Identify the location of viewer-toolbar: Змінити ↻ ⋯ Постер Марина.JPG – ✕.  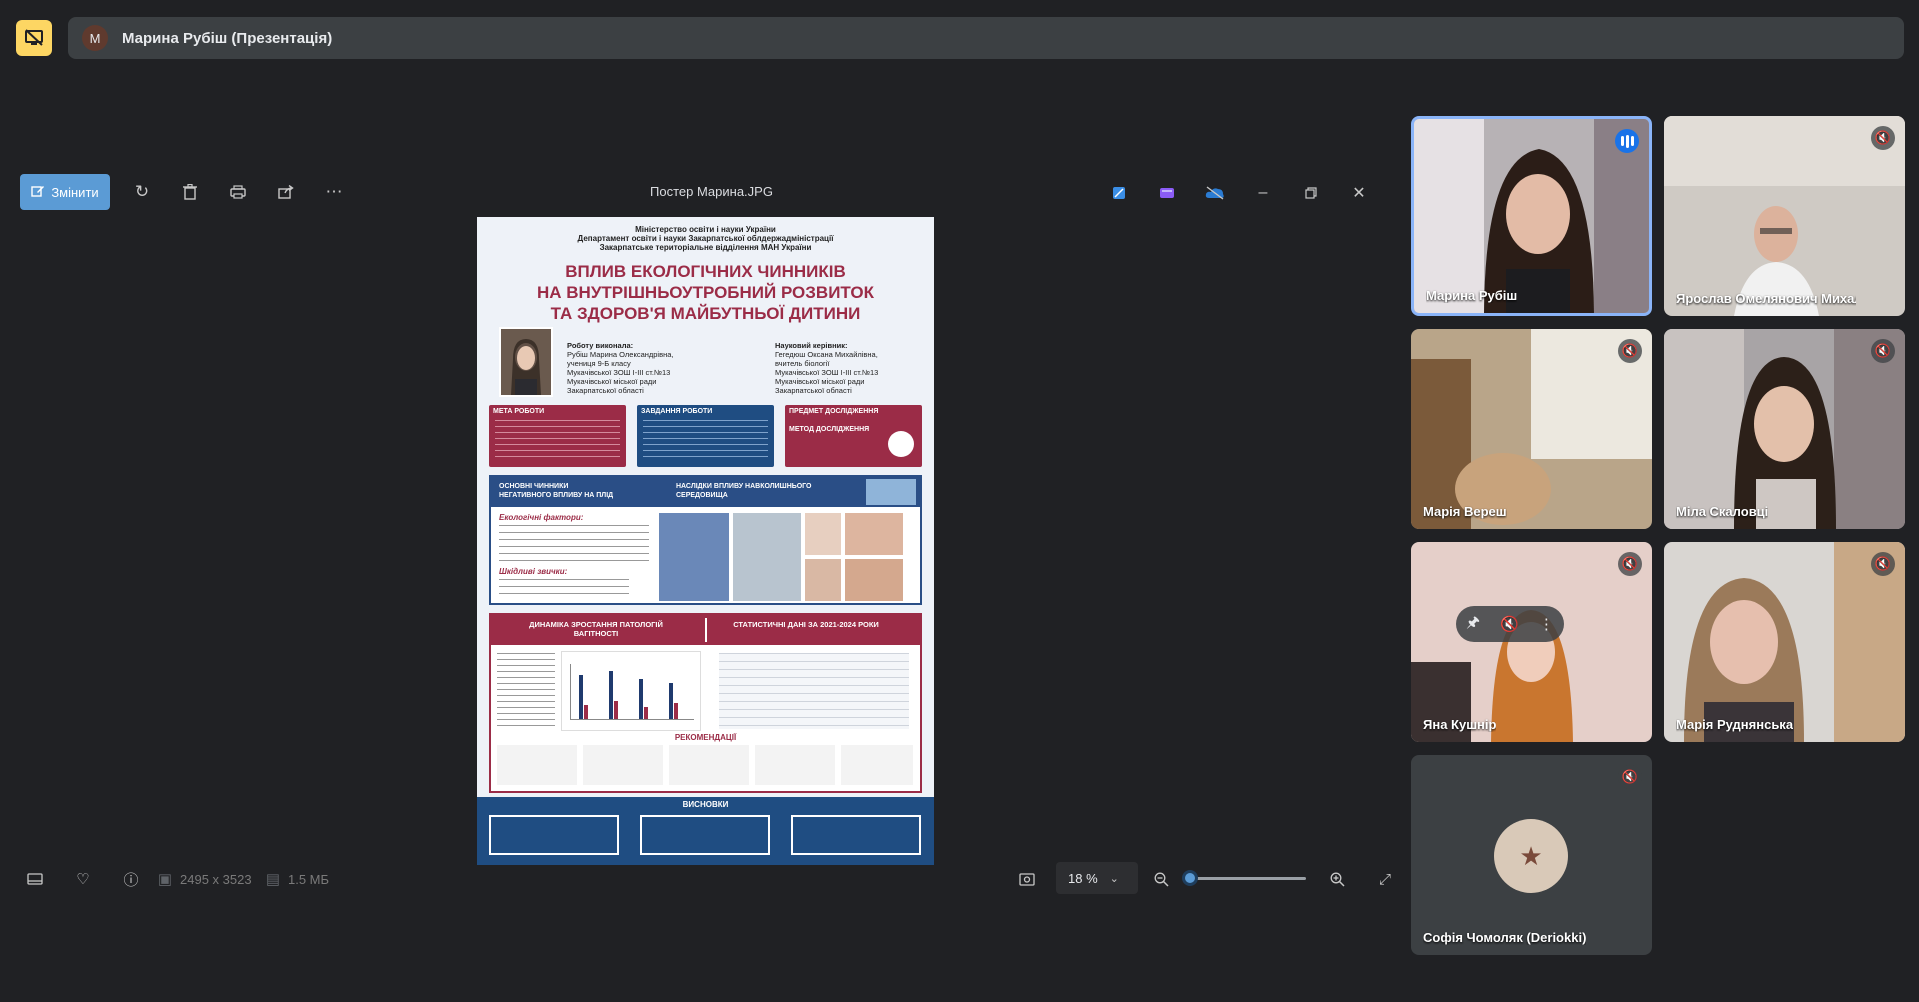
(710, 194).